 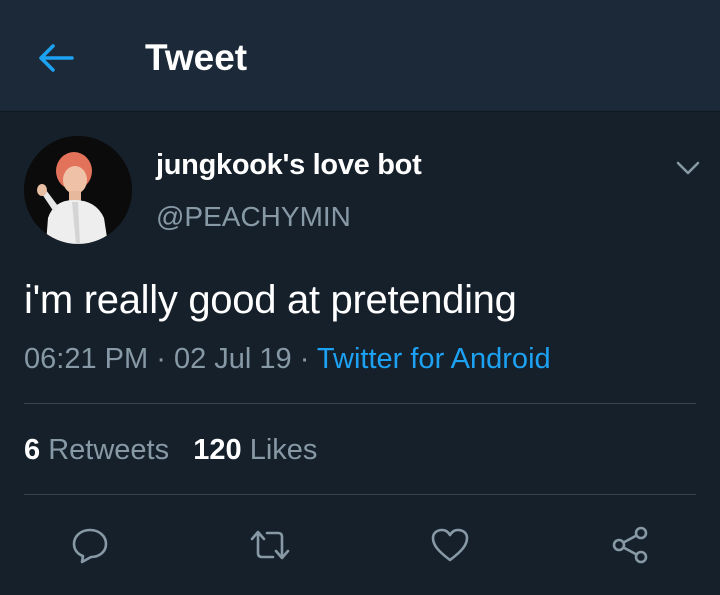 I want to click on retweets-stat: 6 Retweets, so click(x=96, y=450).